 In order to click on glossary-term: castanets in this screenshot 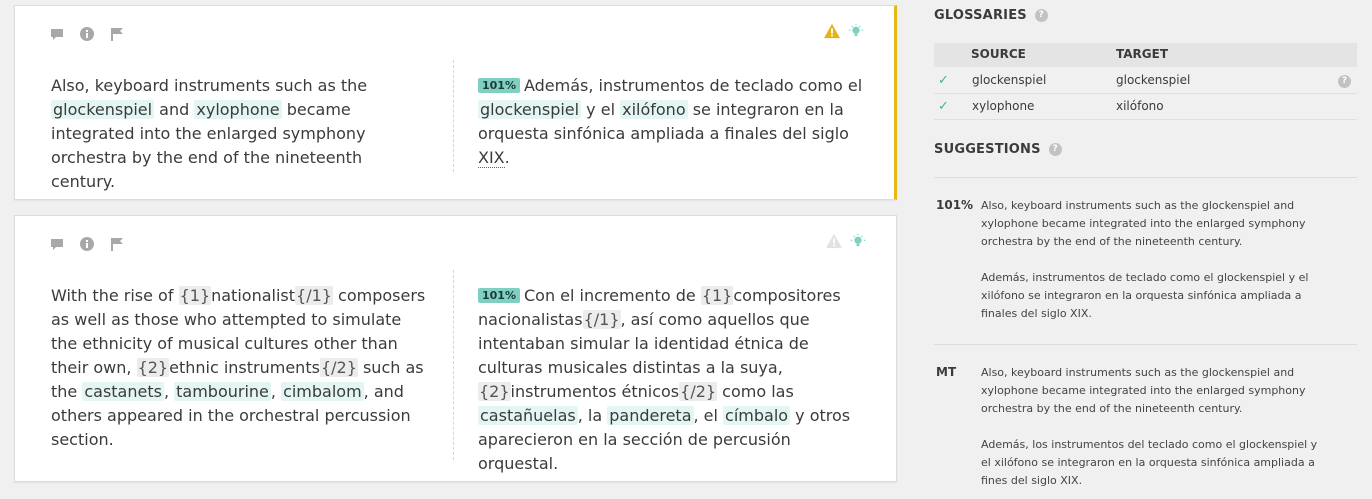, I will do `click(123, 391)`.